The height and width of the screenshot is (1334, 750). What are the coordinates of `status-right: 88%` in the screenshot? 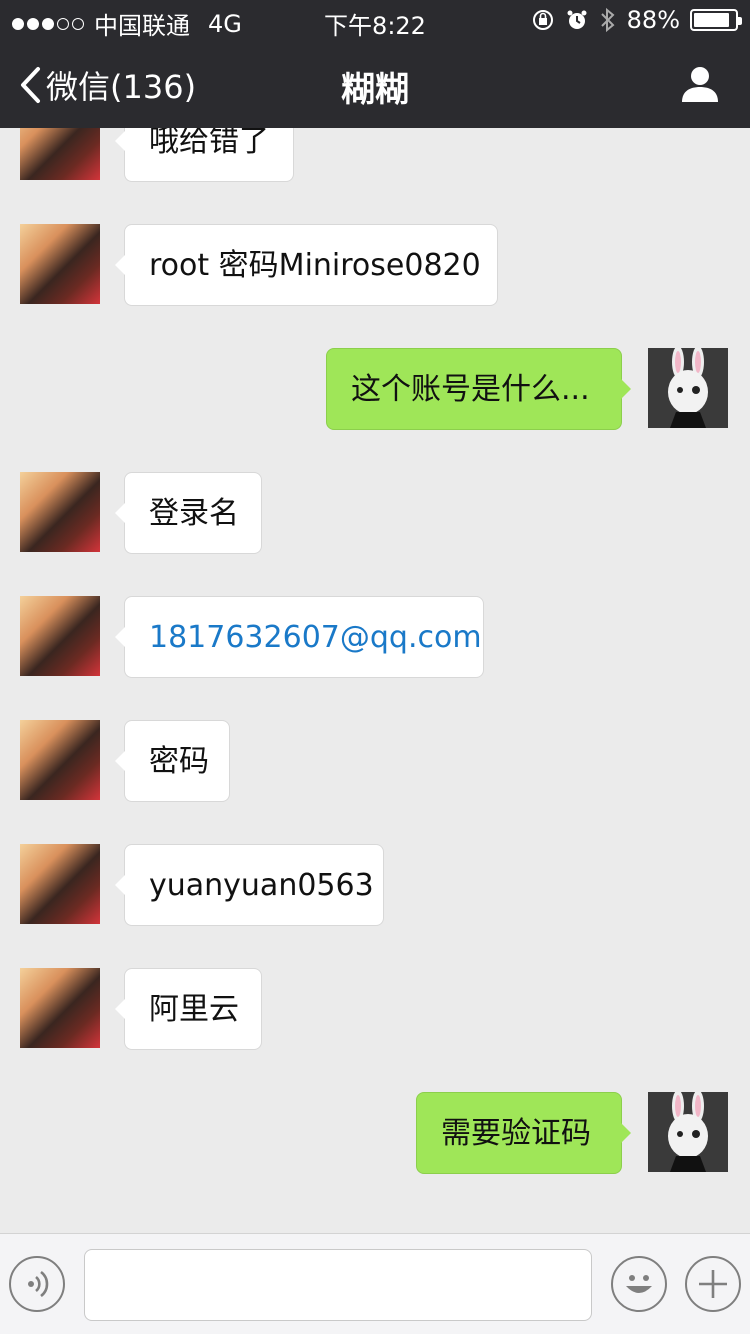 It's located at (636, 20).